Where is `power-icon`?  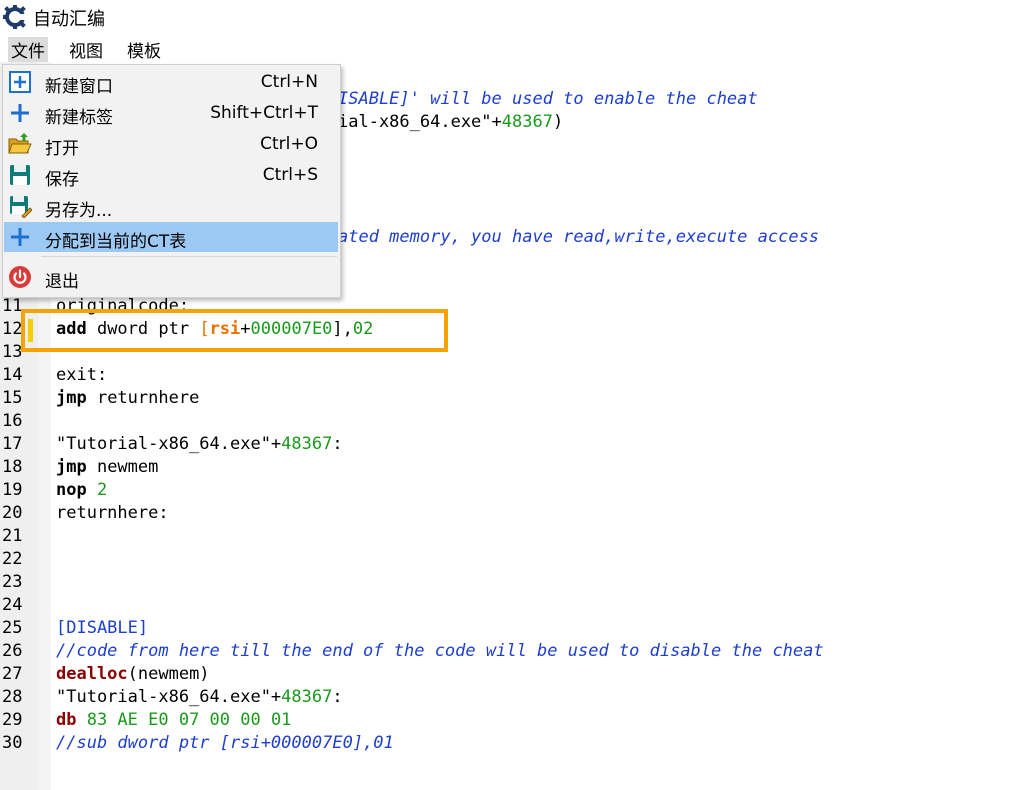 power-icon is located at coordinates (20, 277).